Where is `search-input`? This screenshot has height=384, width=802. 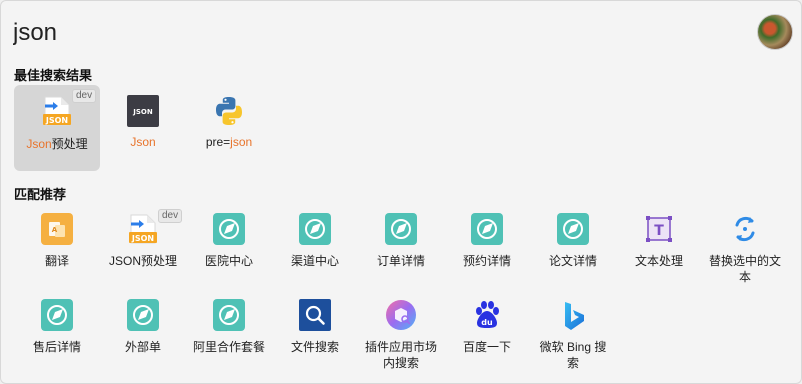 search-input is located at coordinates (363, 33).